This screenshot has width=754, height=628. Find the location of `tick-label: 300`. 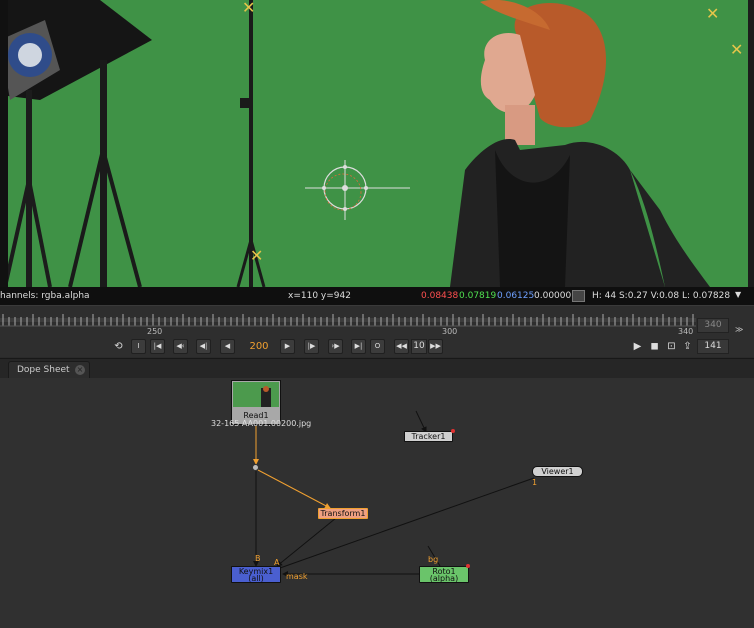

tick-label: 300 is located at coordinates (450, 331).